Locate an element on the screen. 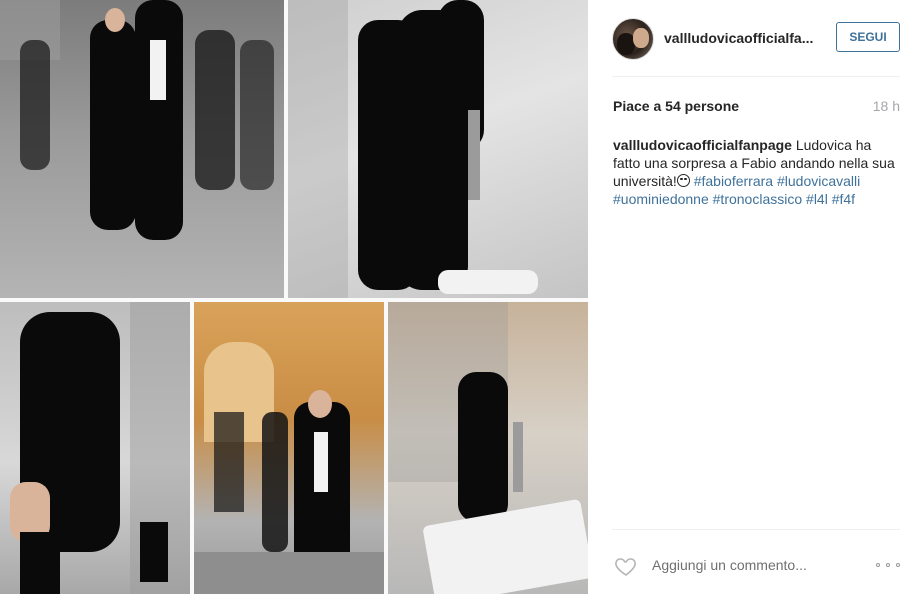 This screenshot has width=900, height=594. hashtag-link: #tronoclassico is located at coordinates (758, 199).